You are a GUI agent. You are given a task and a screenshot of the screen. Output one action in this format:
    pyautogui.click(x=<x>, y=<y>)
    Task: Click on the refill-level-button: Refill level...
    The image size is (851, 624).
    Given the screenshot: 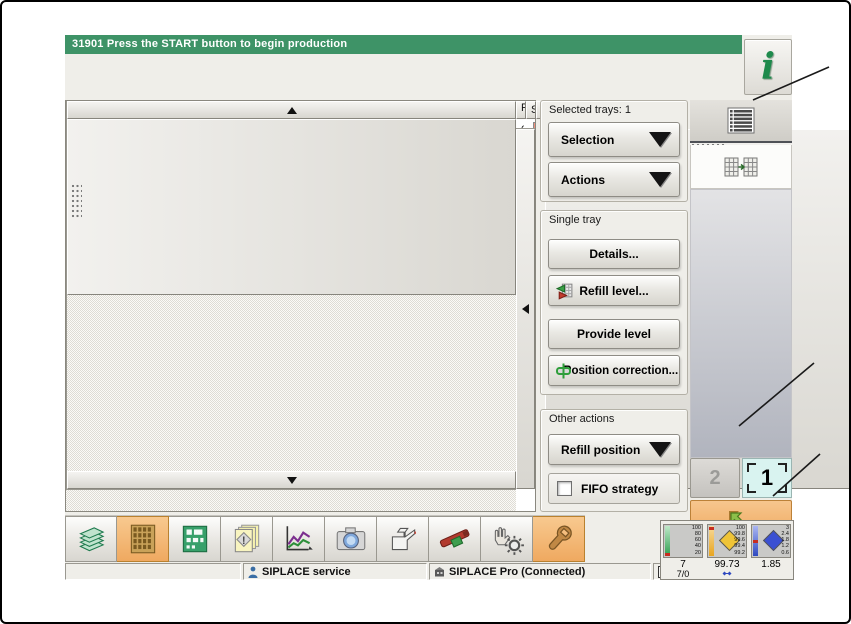 What is the action you would take?
    pyautogui.click(x=614, y=290)
    